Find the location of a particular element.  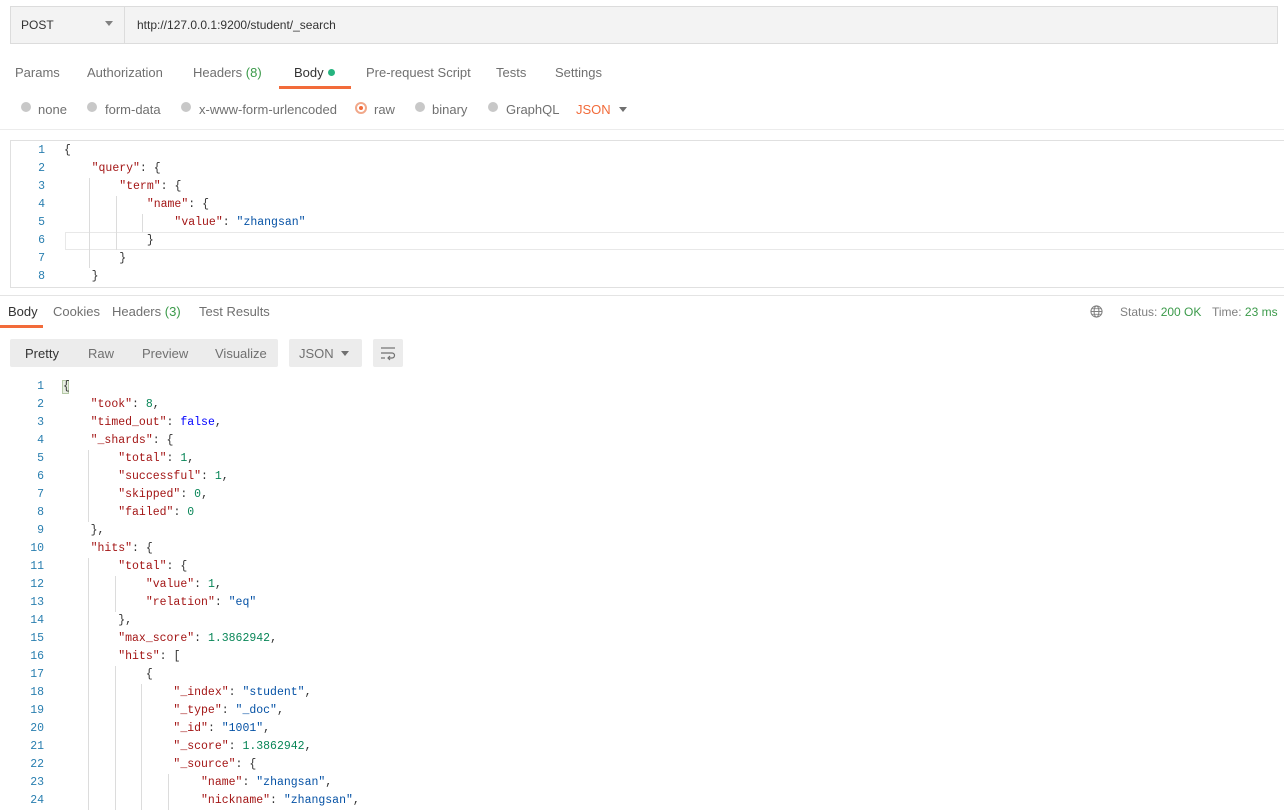

radio-form-data is located at coordinates (92, 107).